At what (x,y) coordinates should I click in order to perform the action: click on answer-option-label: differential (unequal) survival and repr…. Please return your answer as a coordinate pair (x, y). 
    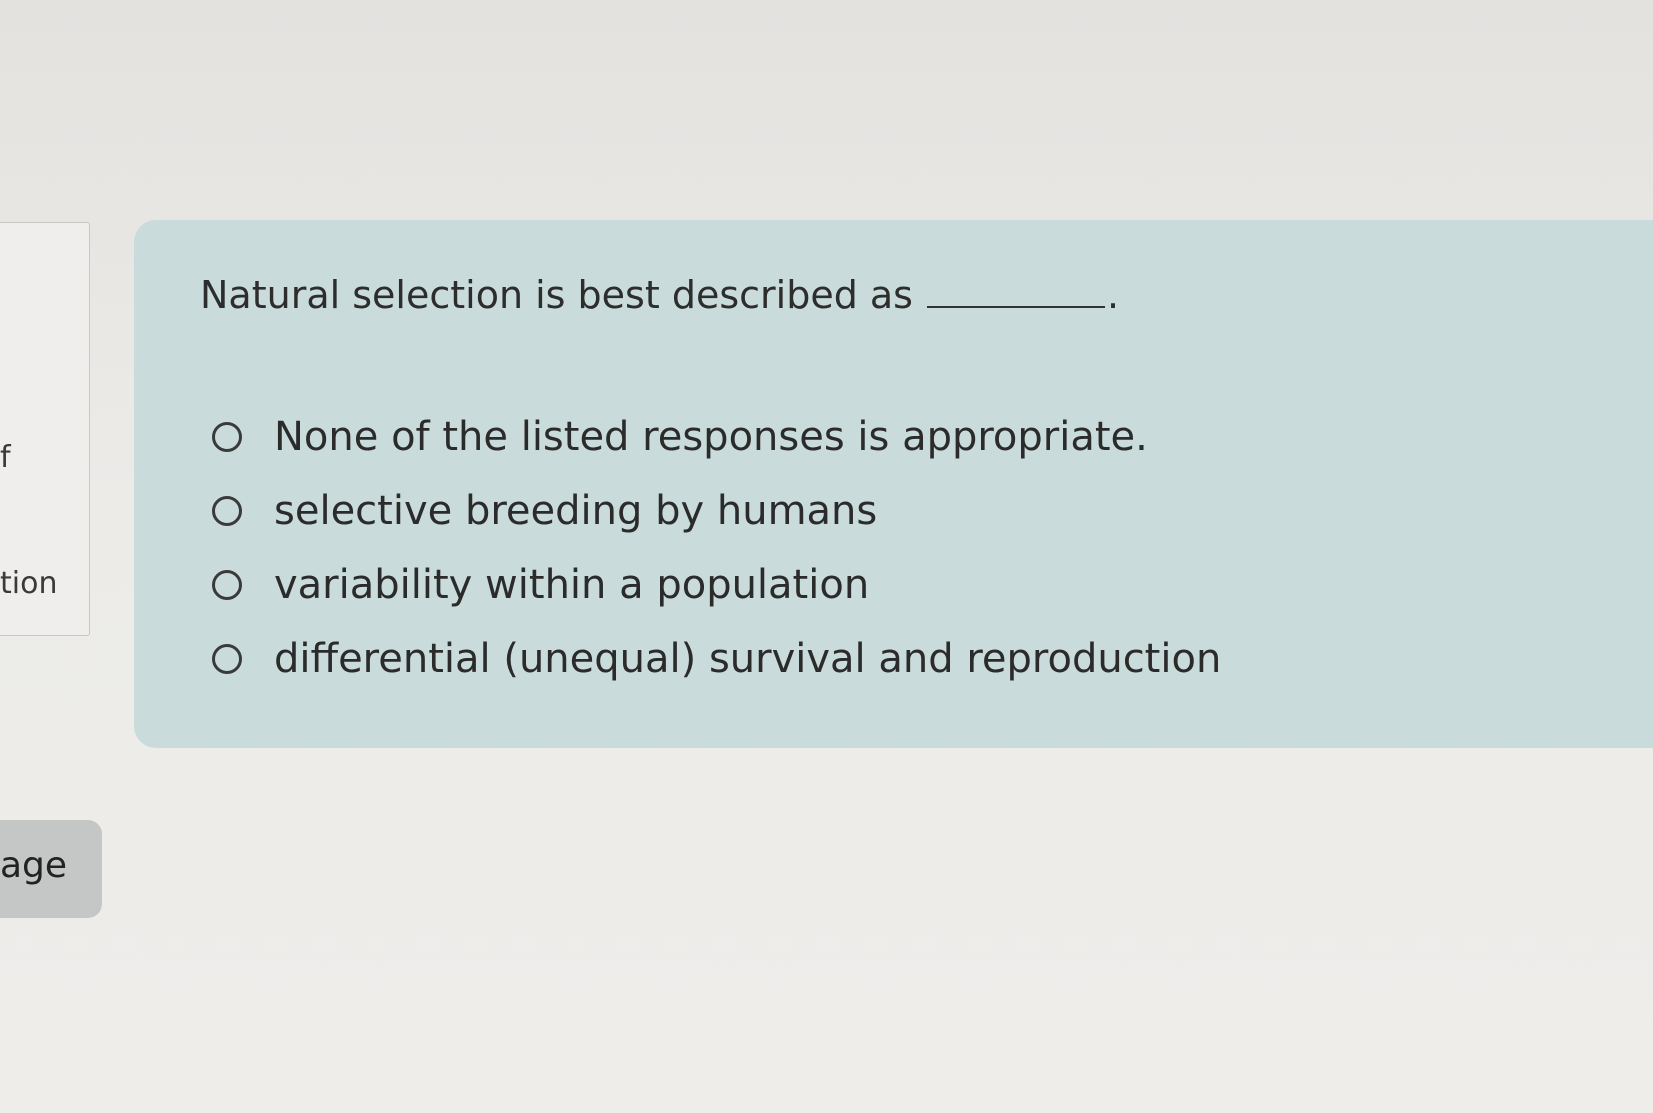
    Looking at the image, I should click on (748, 659).